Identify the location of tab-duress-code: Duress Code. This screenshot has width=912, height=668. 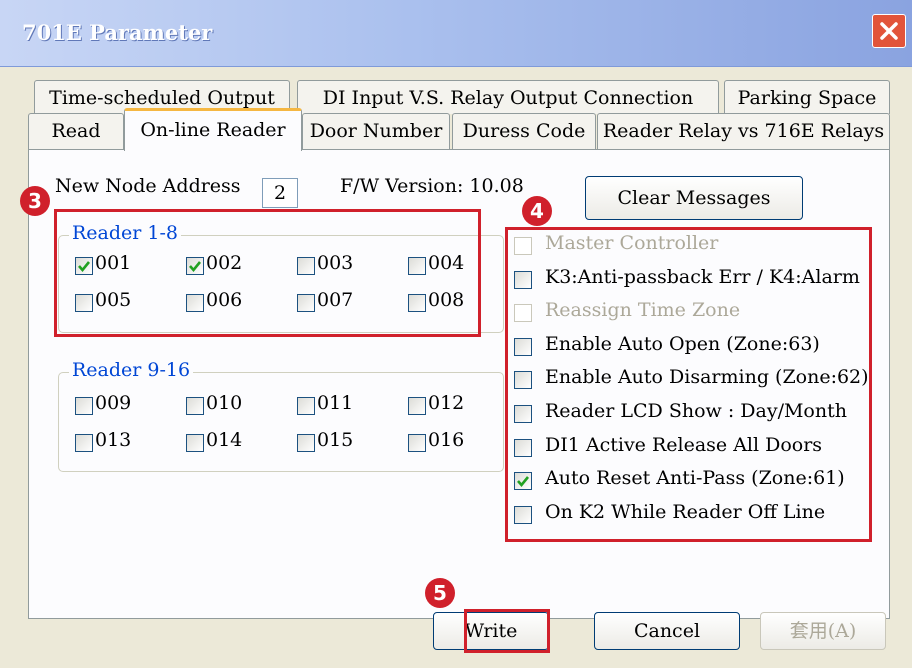
(524, 131).